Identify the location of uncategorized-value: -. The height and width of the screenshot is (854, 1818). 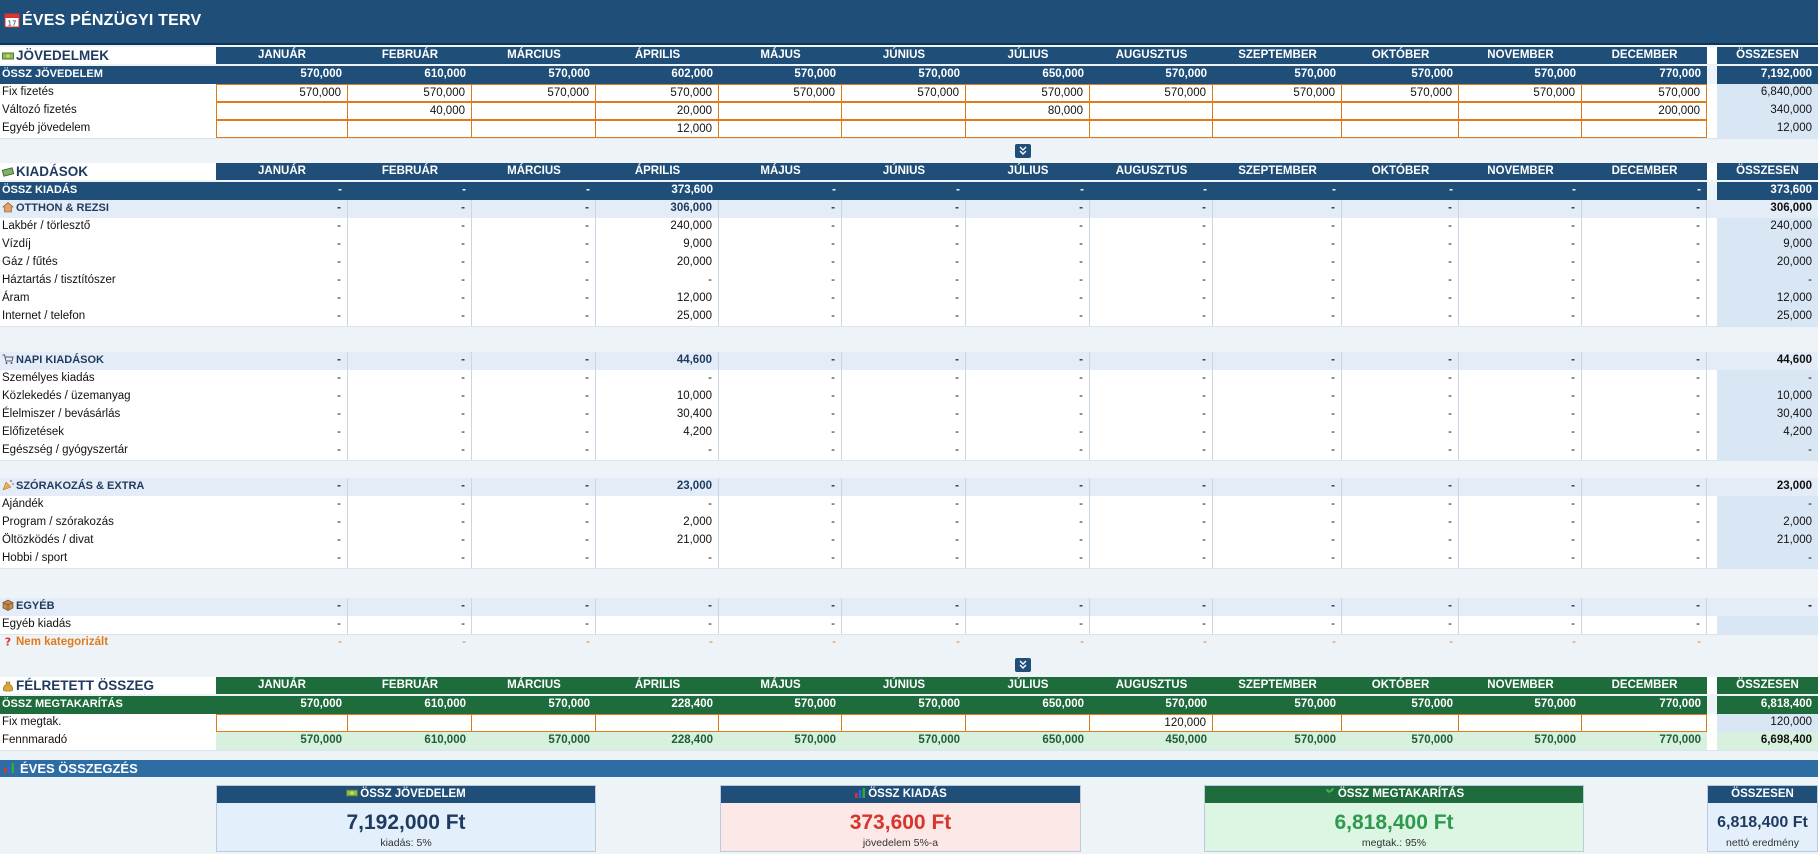
(1334, 642).